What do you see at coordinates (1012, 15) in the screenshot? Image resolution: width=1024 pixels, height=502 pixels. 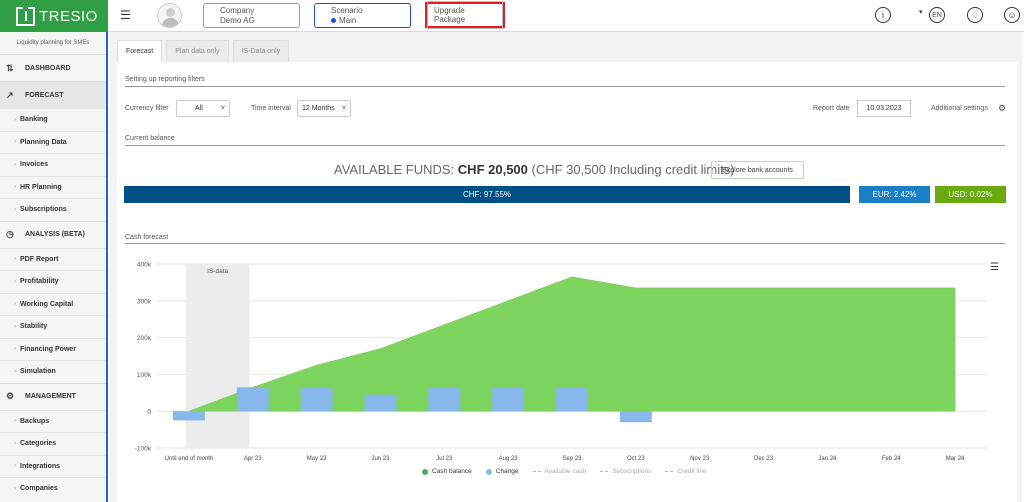 I see `user-icon: ☺` at bounding box center [1012, 15].